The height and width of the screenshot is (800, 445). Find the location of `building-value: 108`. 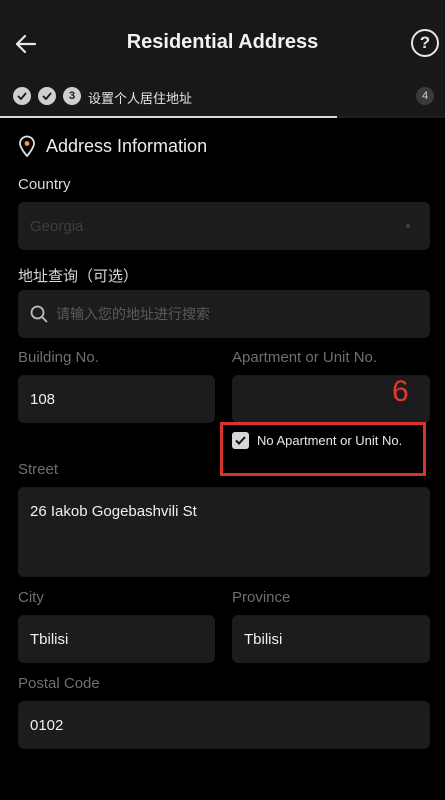

building-value: 108 is located at coordinates (43, 399).